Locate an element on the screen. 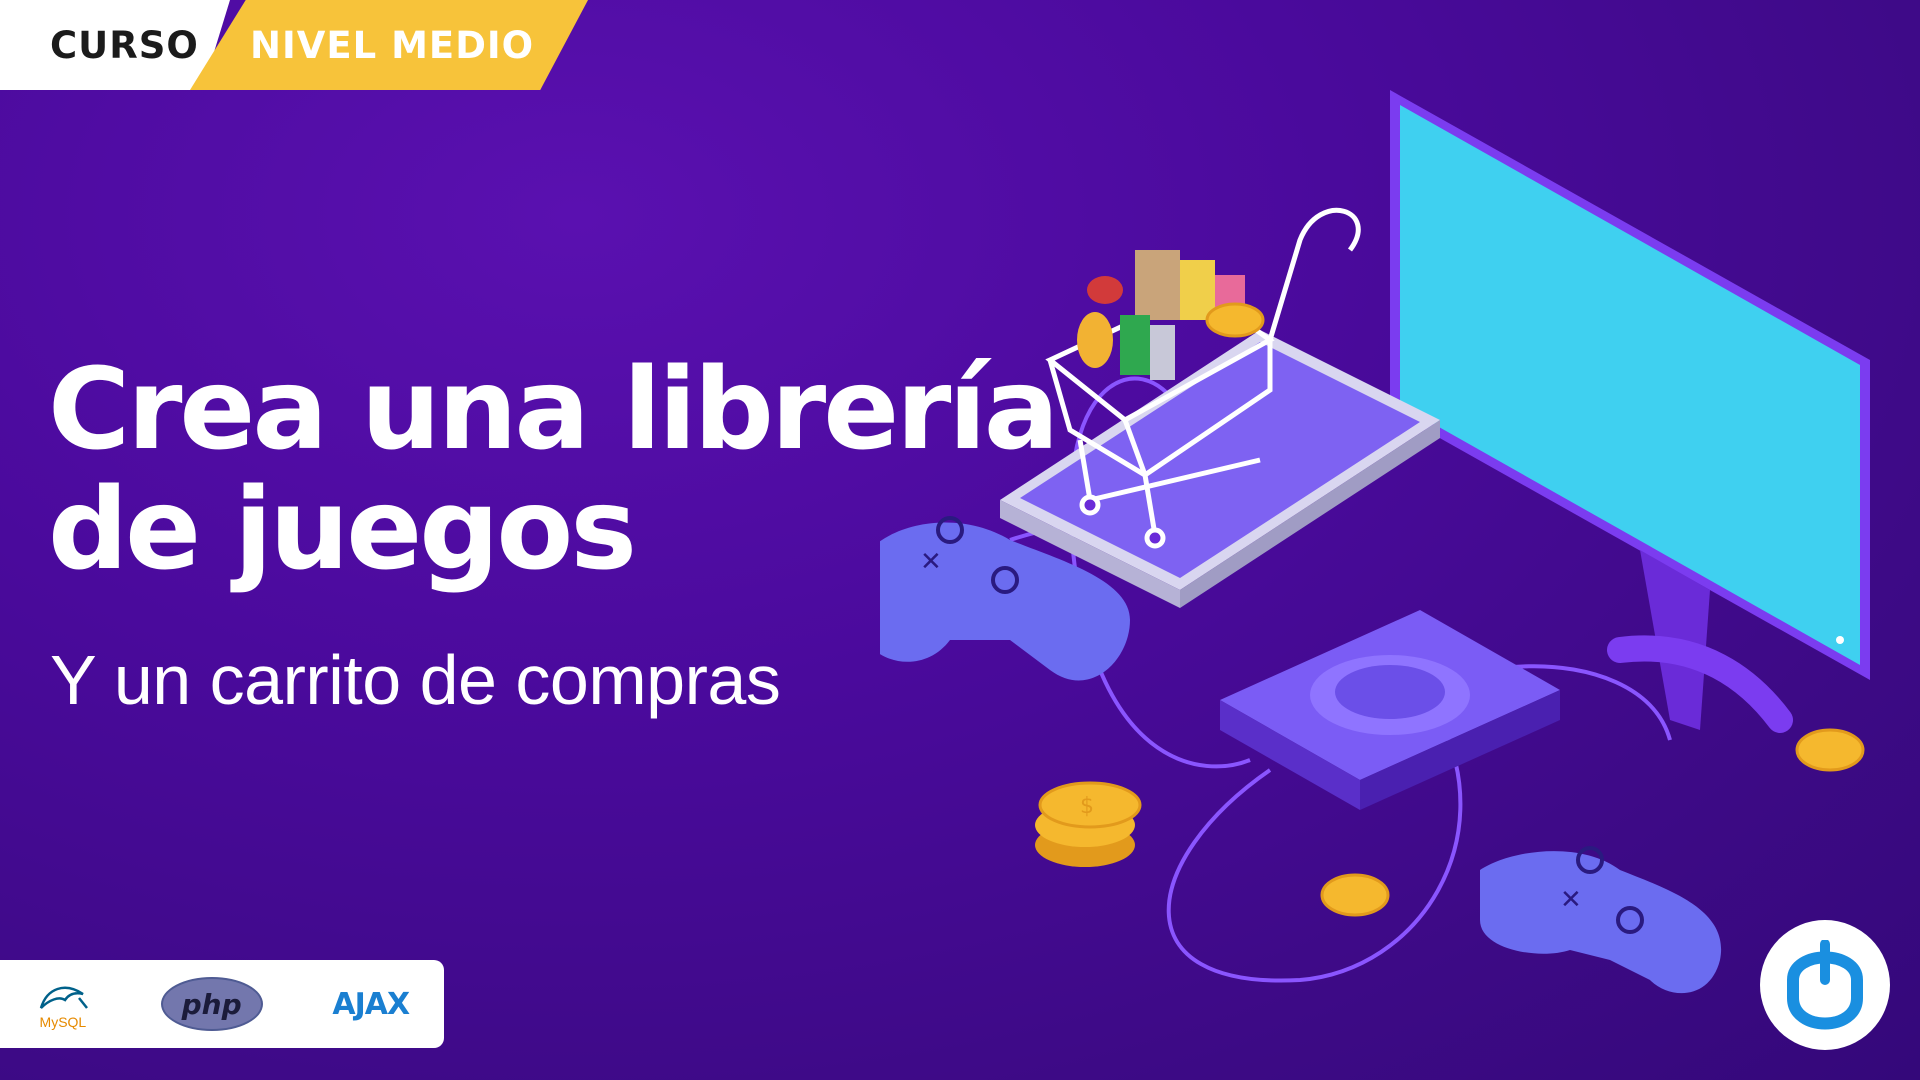 This screenshot has height=1080, width=1920. game-console-icon is located at coordinates (1390, 710).